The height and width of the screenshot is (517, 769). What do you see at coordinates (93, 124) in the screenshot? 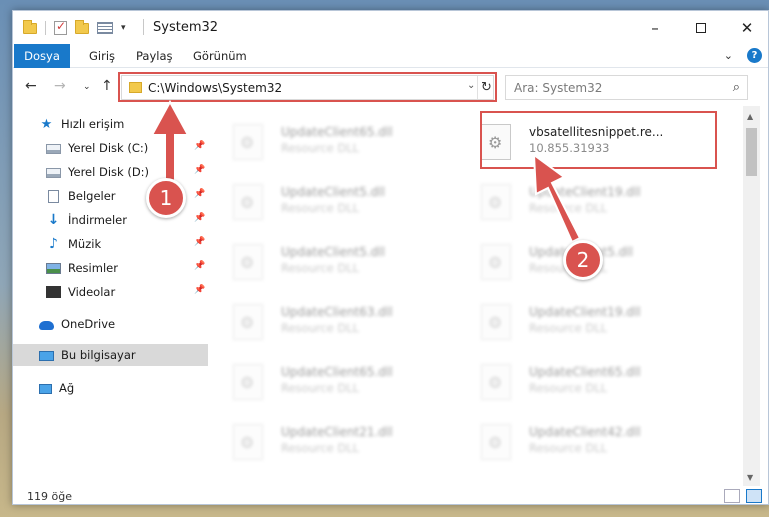
I see `sidebar-item-label: Hızlı erişim` at bounding box center [93, 124].